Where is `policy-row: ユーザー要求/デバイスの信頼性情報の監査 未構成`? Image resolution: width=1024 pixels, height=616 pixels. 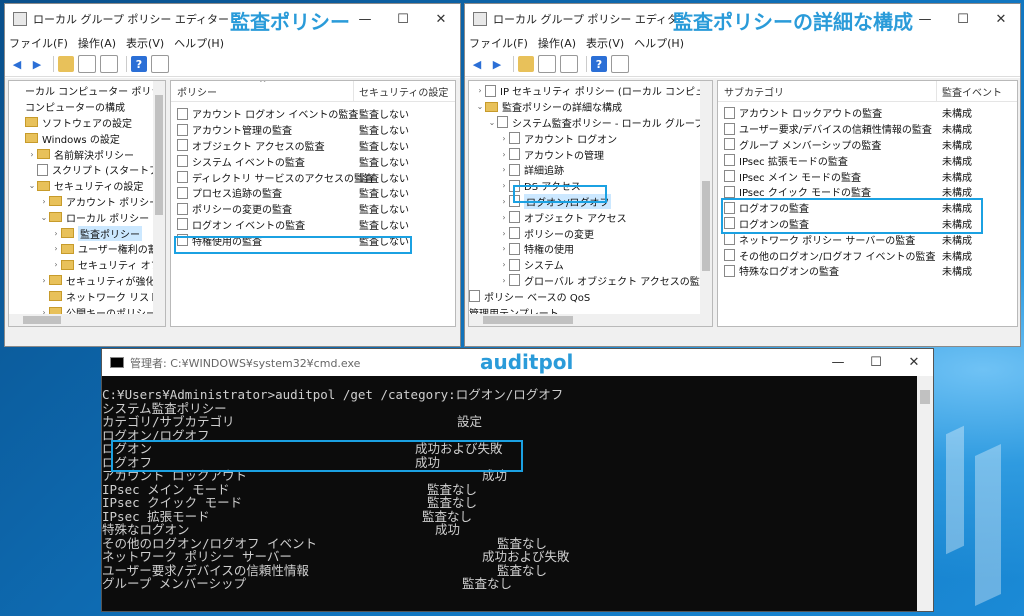 policy-row: ユーザー要求/デバイスの信頼性情報の監査 未構成 is located at coordinates (867, 129).